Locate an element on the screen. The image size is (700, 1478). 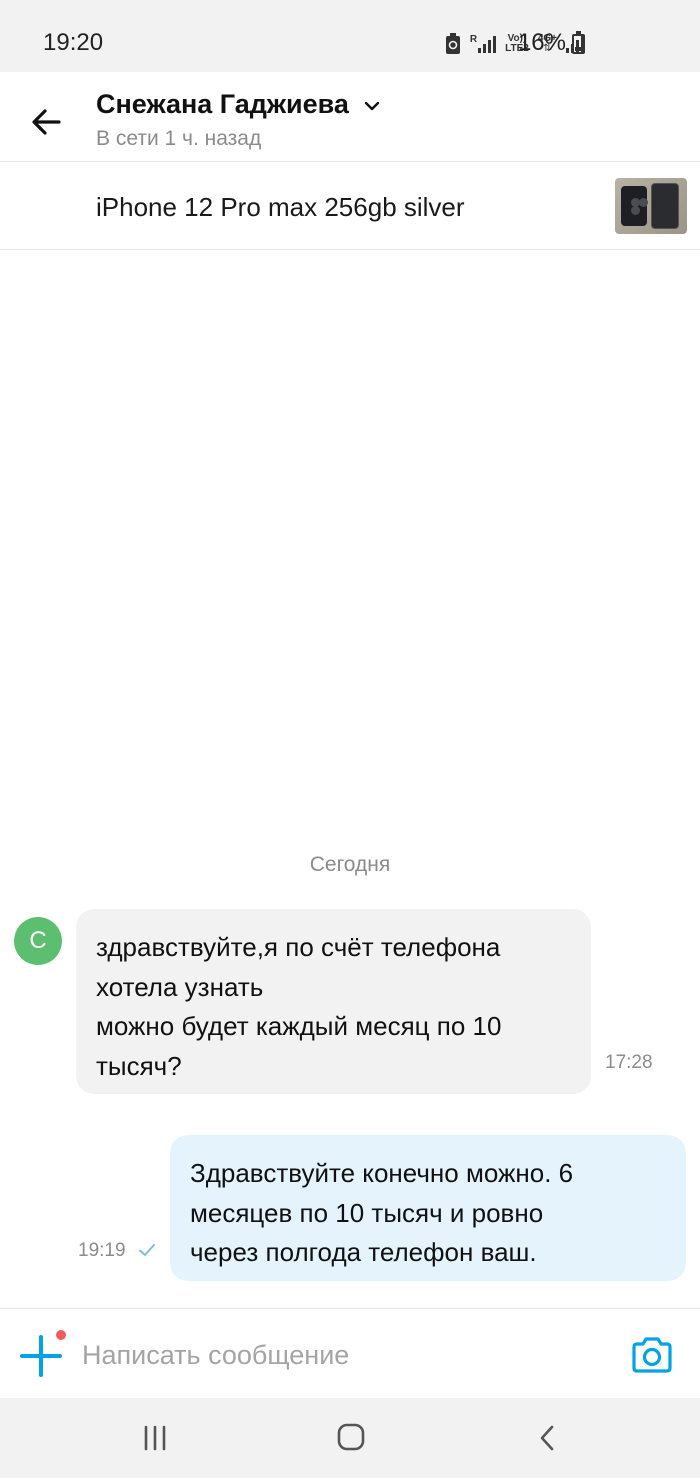
message-text-line: месяцев по 10 тысяч и ровно is located at coordinates (367, 1212).